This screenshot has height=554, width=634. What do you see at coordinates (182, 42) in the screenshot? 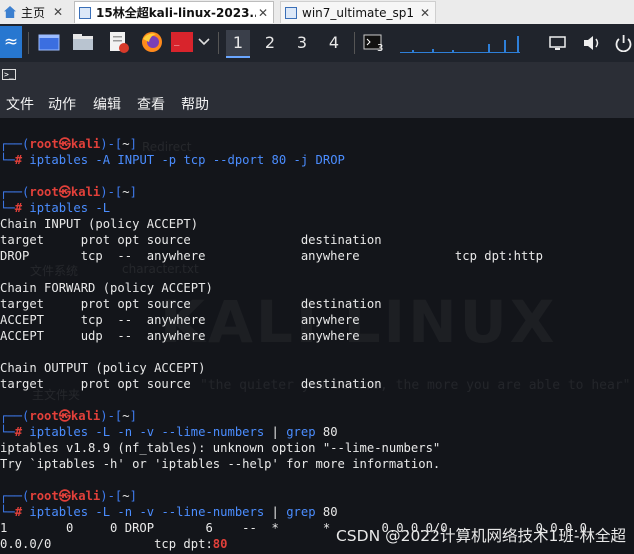
I see `terminal-emulator-icon: _` at bounding box center [182, 42].